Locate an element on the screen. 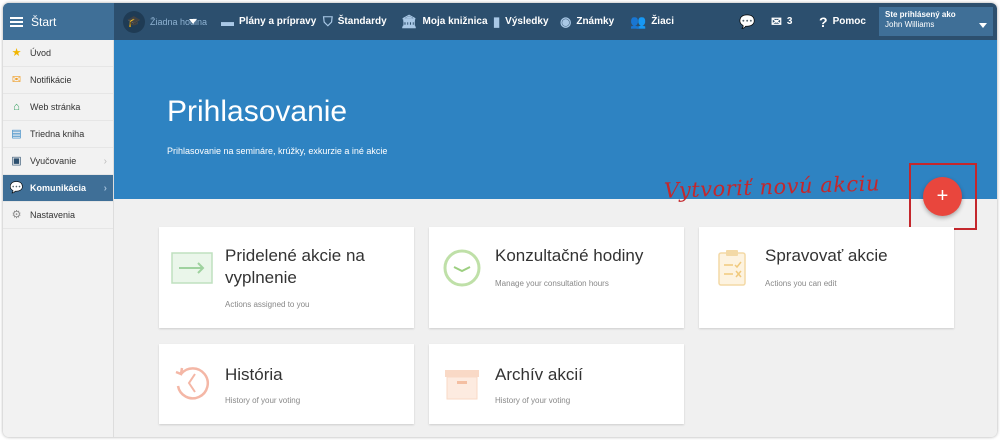  history-icon is located at coordinates (192, 383).